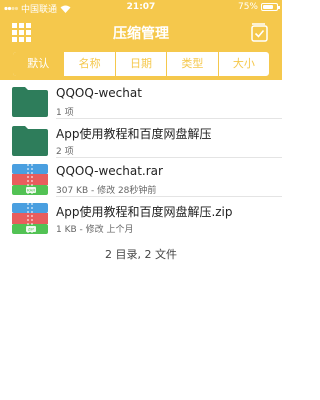 Image resolution: width=320 pixels, height=400 pixels. I want to click on sort-tab-name: 名称, so click(88, 64).